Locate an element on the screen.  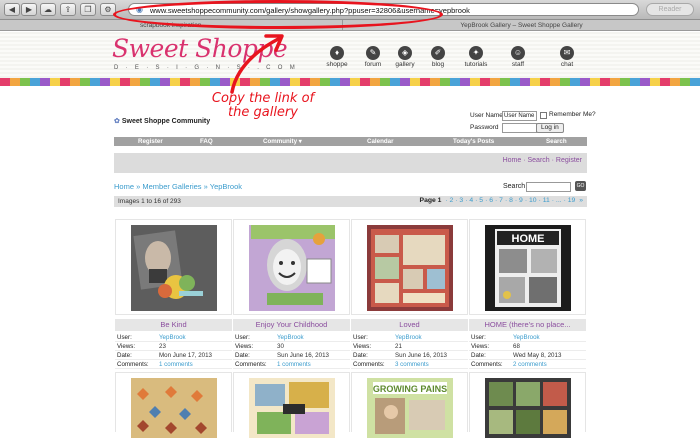
breadcrumb: Home » Member Galleries » YepBrook is located at coordinates (178, 186).